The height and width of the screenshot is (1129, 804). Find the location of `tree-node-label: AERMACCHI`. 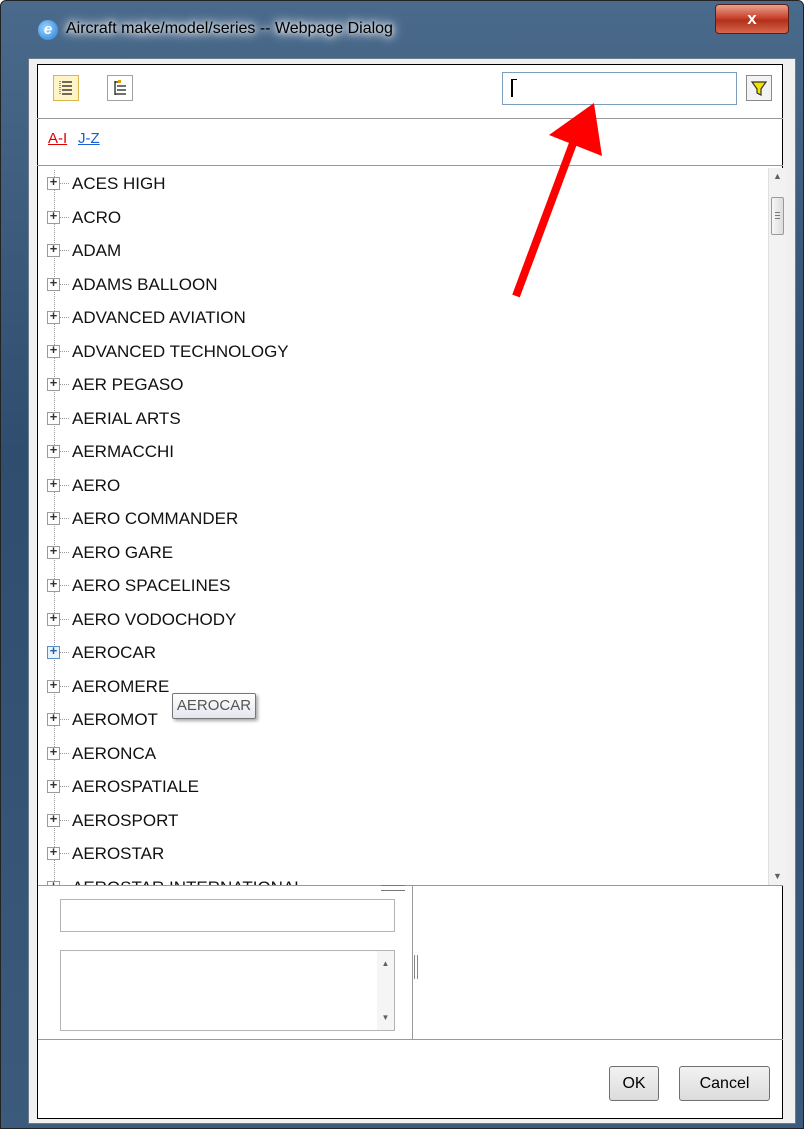

tree-node-label: AERMACCHI is located at coordinates (123, 452).